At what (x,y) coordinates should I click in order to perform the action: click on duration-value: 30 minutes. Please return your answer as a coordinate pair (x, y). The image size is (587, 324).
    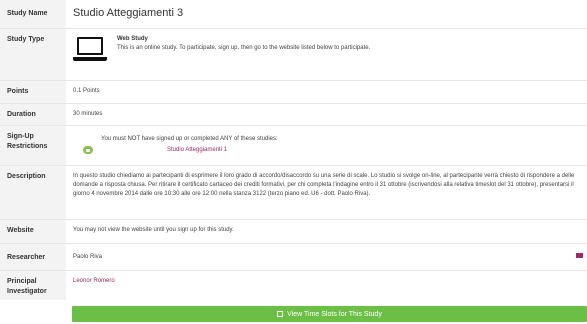
    Looking at the image, I should click on (326, 113).